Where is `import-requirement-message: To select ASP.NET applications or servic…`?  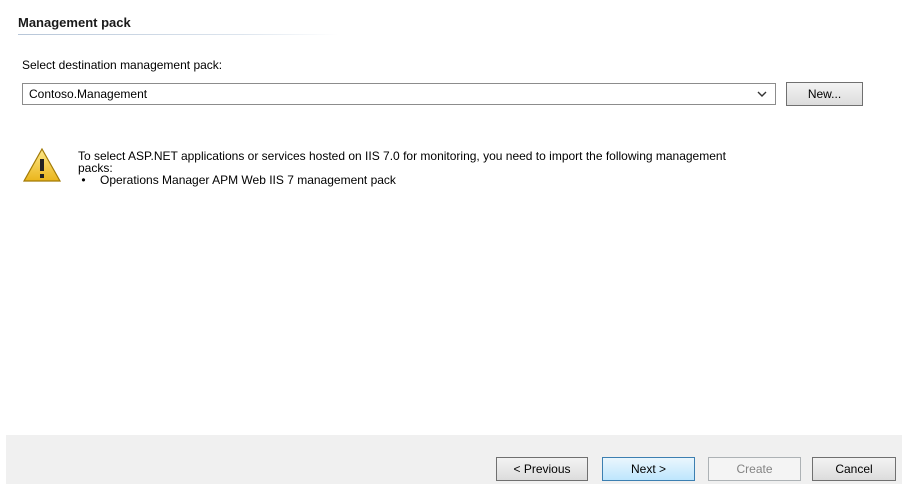
import-requirement-message: To select ASP.NET applications or servic… is located at coordinates (478, 168).